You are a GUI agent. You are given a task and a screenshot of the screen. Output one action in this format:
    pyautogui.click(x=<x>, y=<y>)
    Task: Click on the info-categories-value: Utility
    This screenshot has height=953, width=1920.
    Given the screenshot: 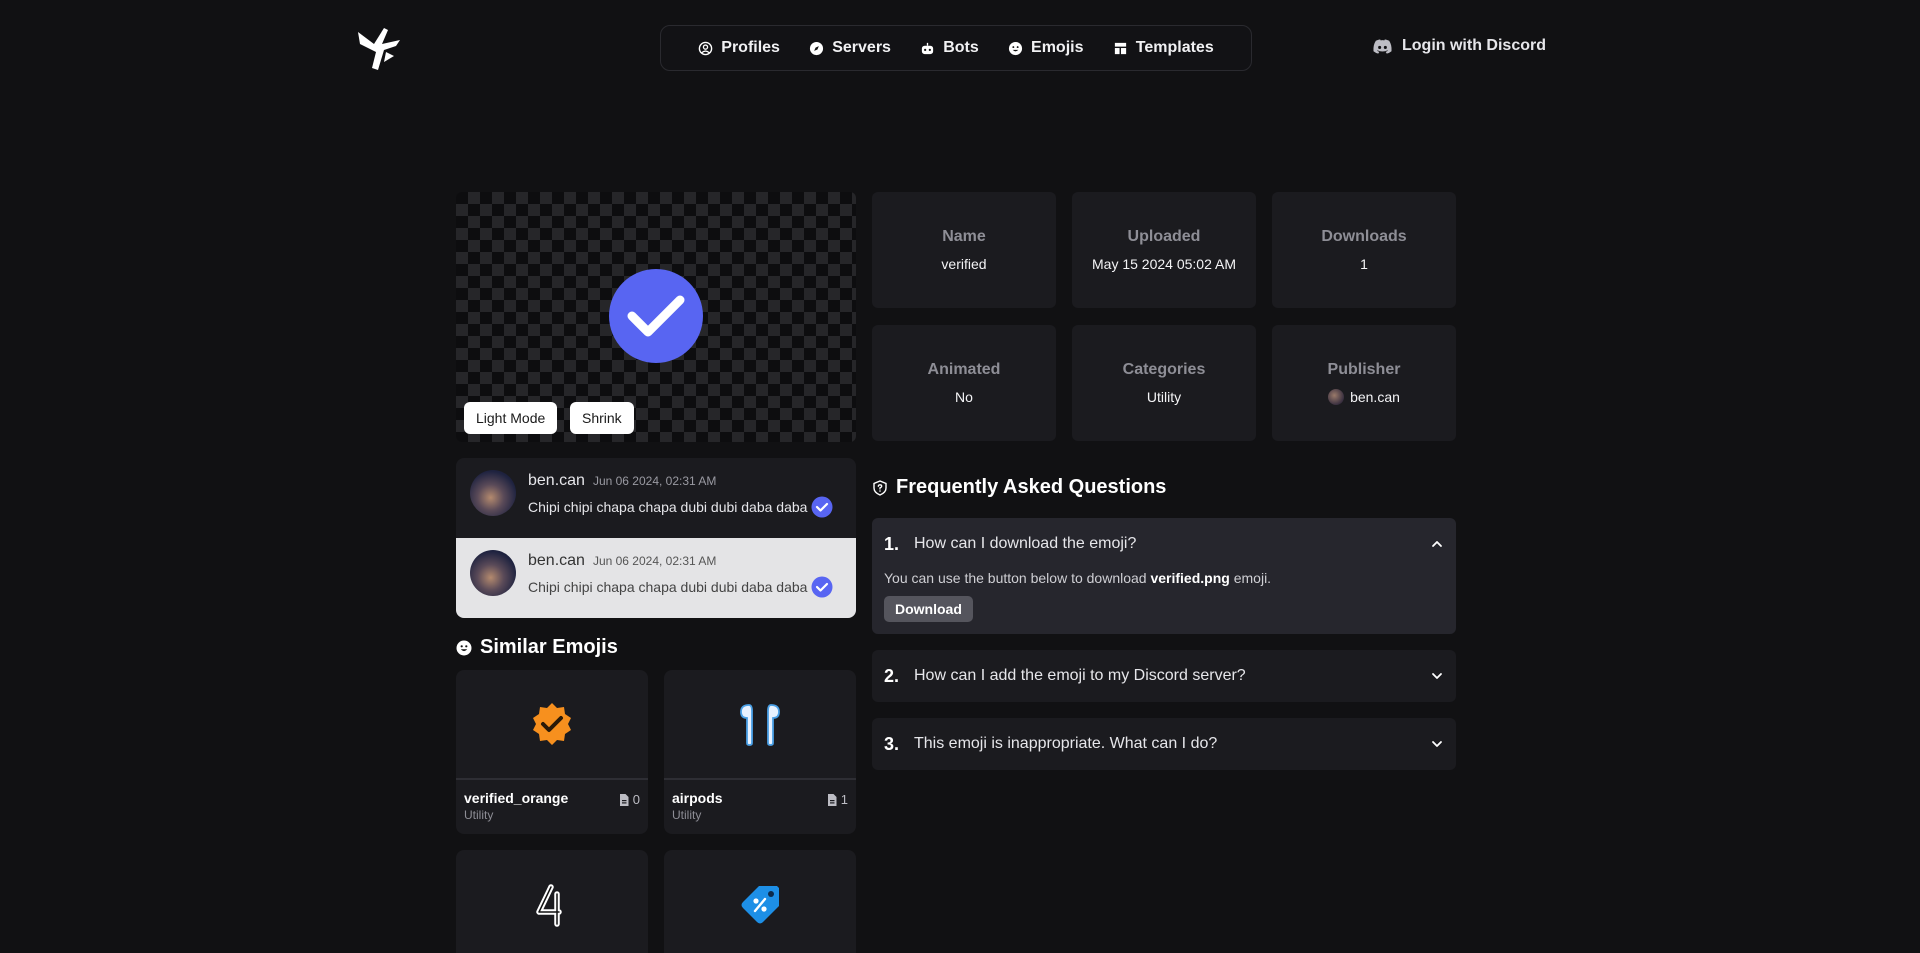 What is the action you would take?
    pyautogui.click(x=1164, y=397)
    